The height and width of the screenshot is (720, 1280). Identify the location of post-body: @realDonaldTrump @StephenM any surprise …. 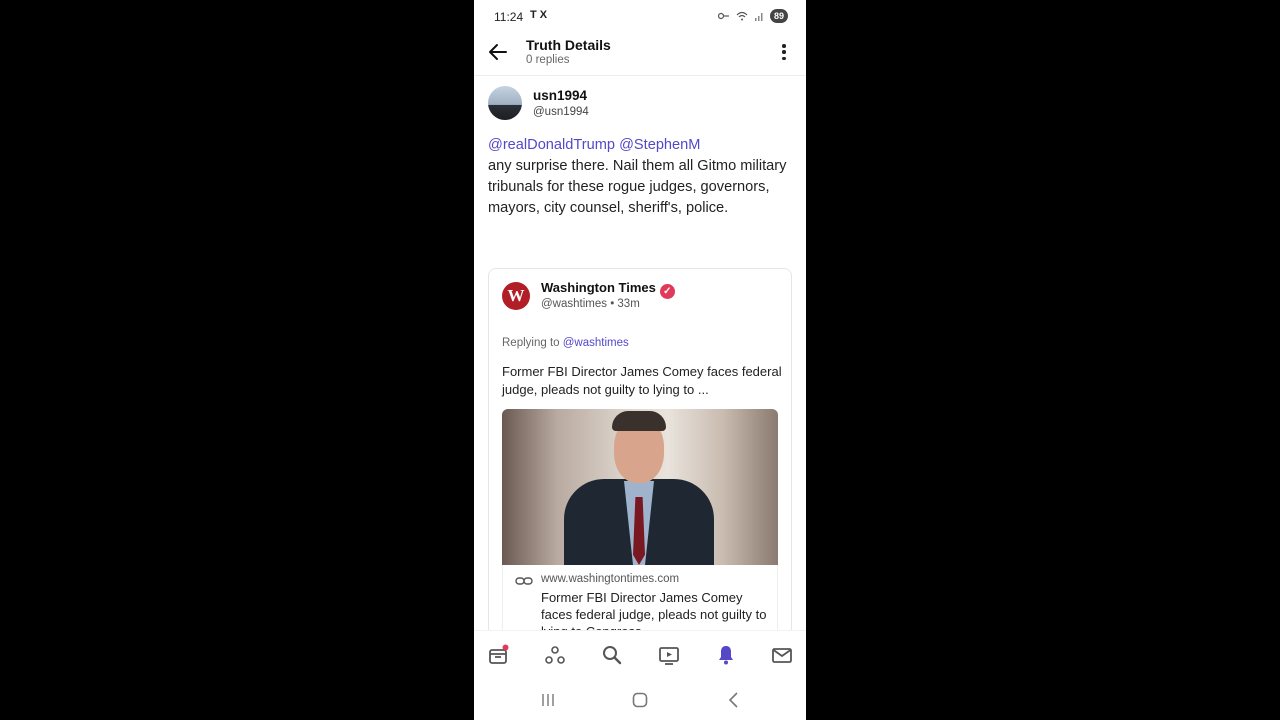
(641, 177).